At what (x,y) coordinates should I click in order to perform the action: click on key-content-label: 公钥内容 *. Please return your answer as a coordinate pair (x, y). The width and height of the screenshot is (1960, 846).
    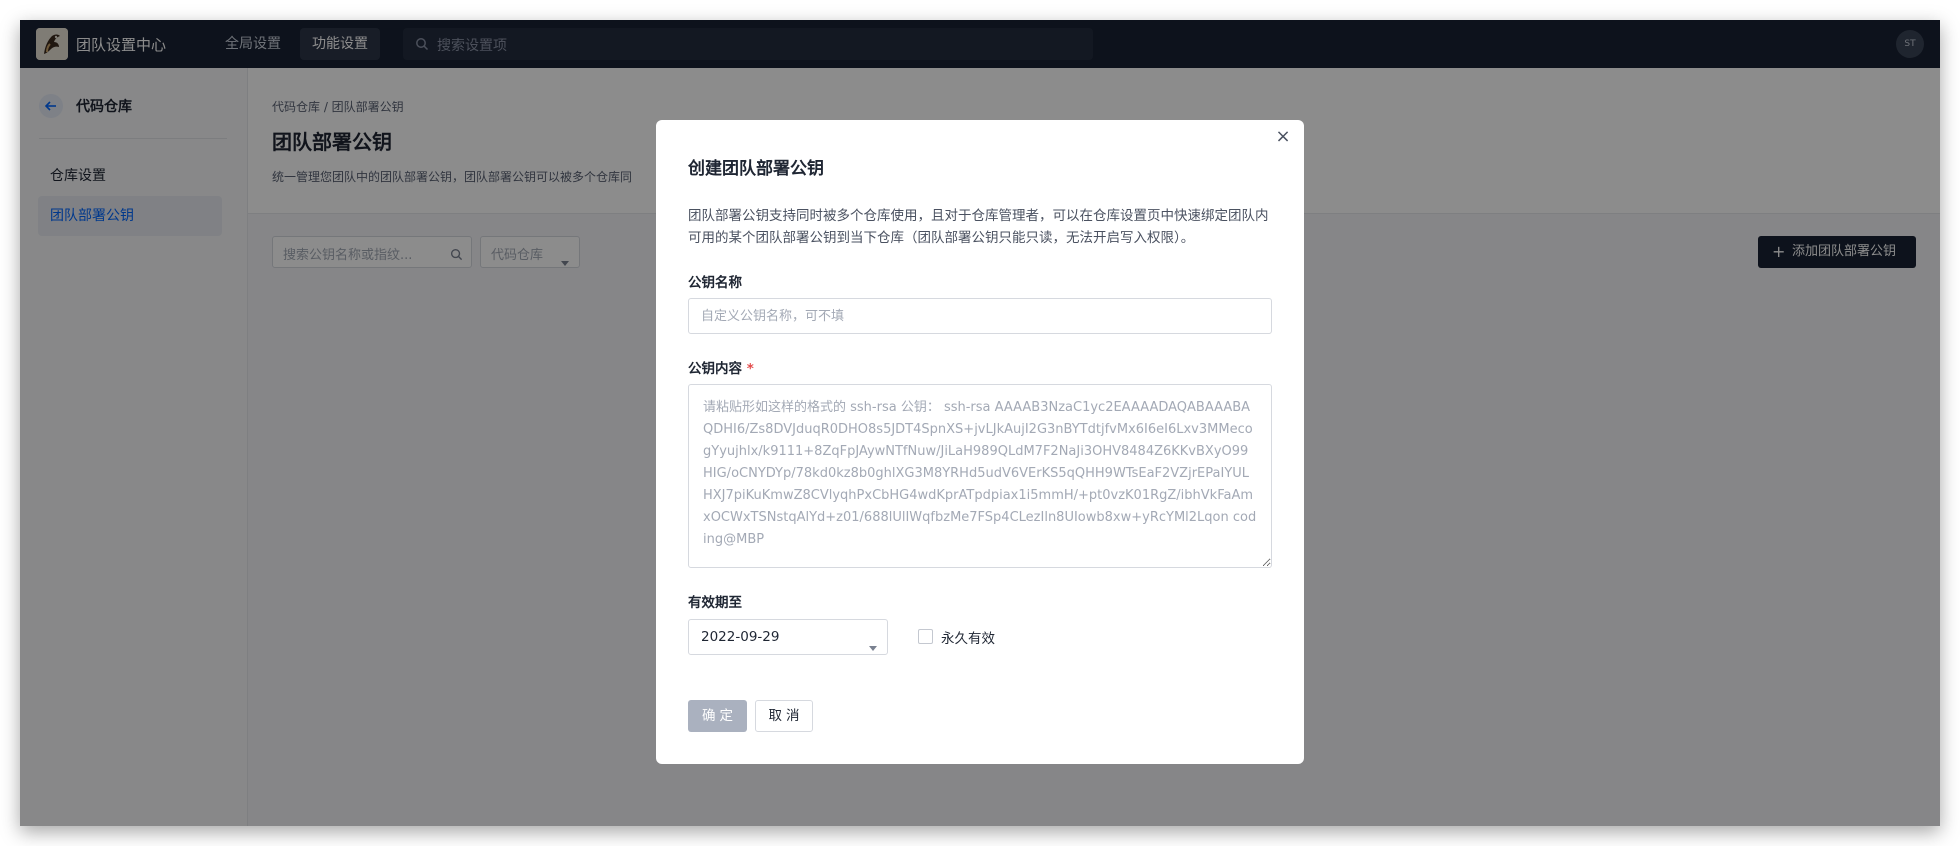
    Looking at the image, I should click on (721, 367).